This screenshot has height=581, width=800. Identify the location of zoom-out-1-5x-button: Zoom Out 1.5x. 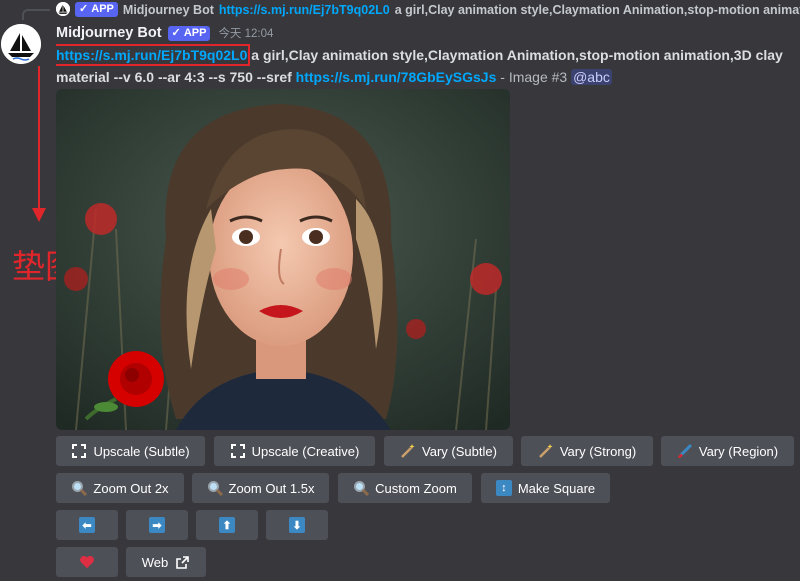
(260, 488).